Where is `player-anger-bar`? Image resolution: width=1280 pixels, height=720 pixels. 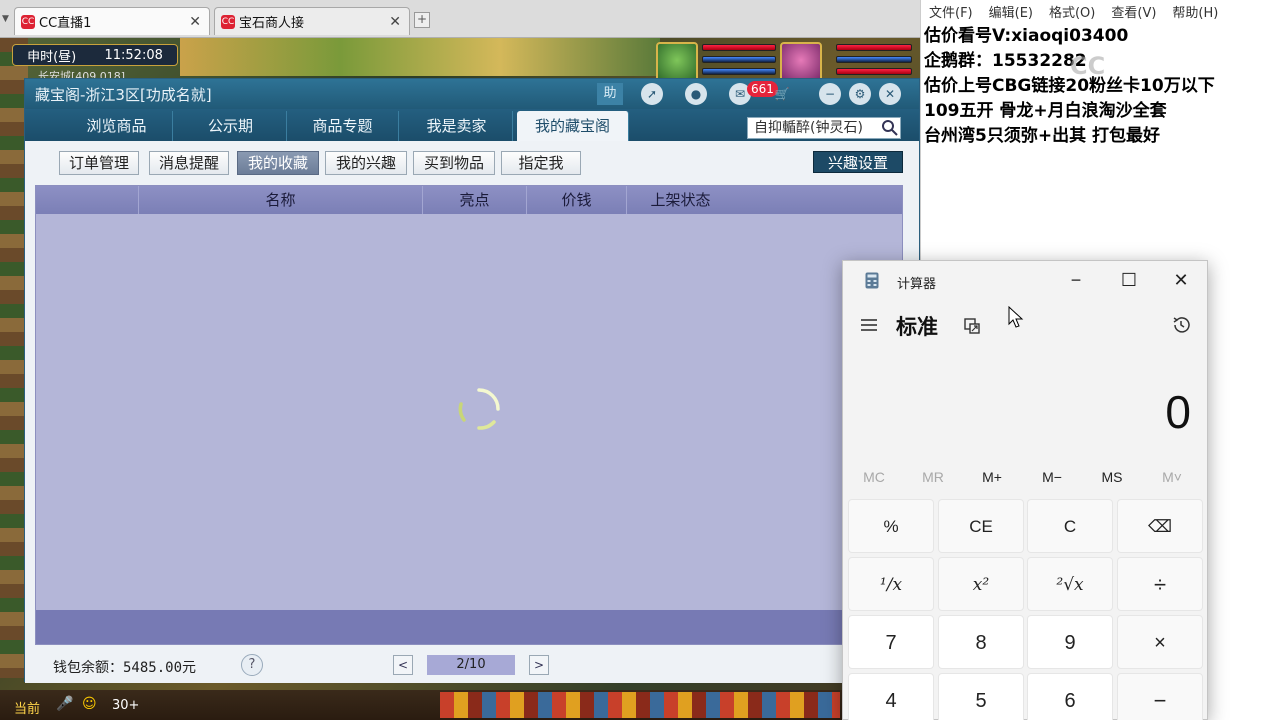 player-anger-bar is located at coordinates (874, 71).